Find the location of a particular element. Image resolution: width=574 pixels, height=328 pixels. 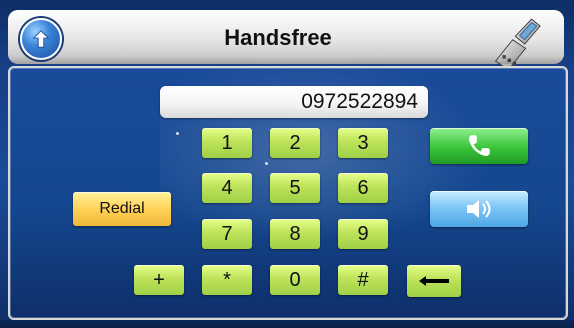

key-1: 1 is located at coordinates (227, 143).